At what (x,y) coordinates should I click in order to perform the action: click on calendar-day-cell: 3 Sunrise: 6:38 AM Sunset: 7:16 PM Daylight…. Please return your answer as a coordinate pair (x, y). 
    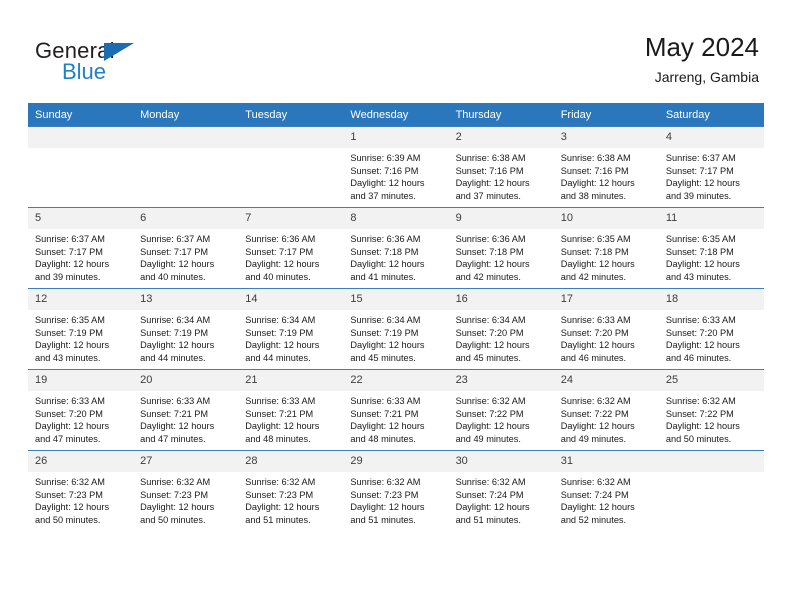
    Looking at the image, I should click on (606, 167).